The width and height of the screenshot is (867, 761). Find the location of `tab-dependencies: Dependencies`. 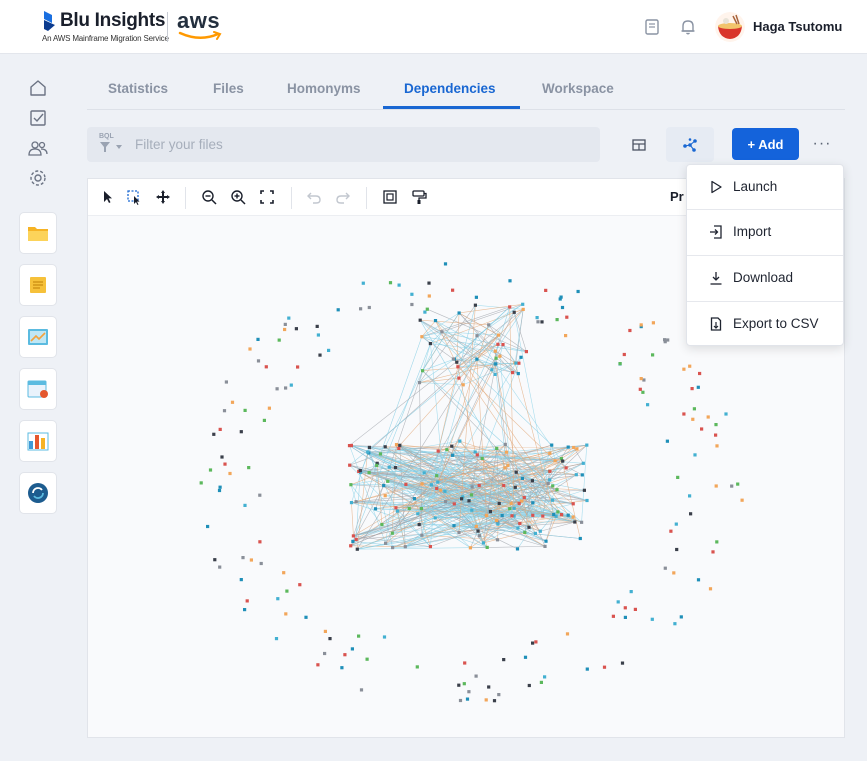

tab-dependencies: Dependencies is located at coordinates (450, 88).